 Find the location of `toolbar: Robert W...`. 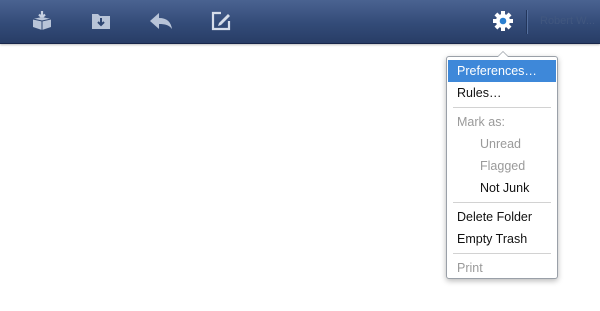

toolbar: Robert W... is located at coordinates (300, 22).